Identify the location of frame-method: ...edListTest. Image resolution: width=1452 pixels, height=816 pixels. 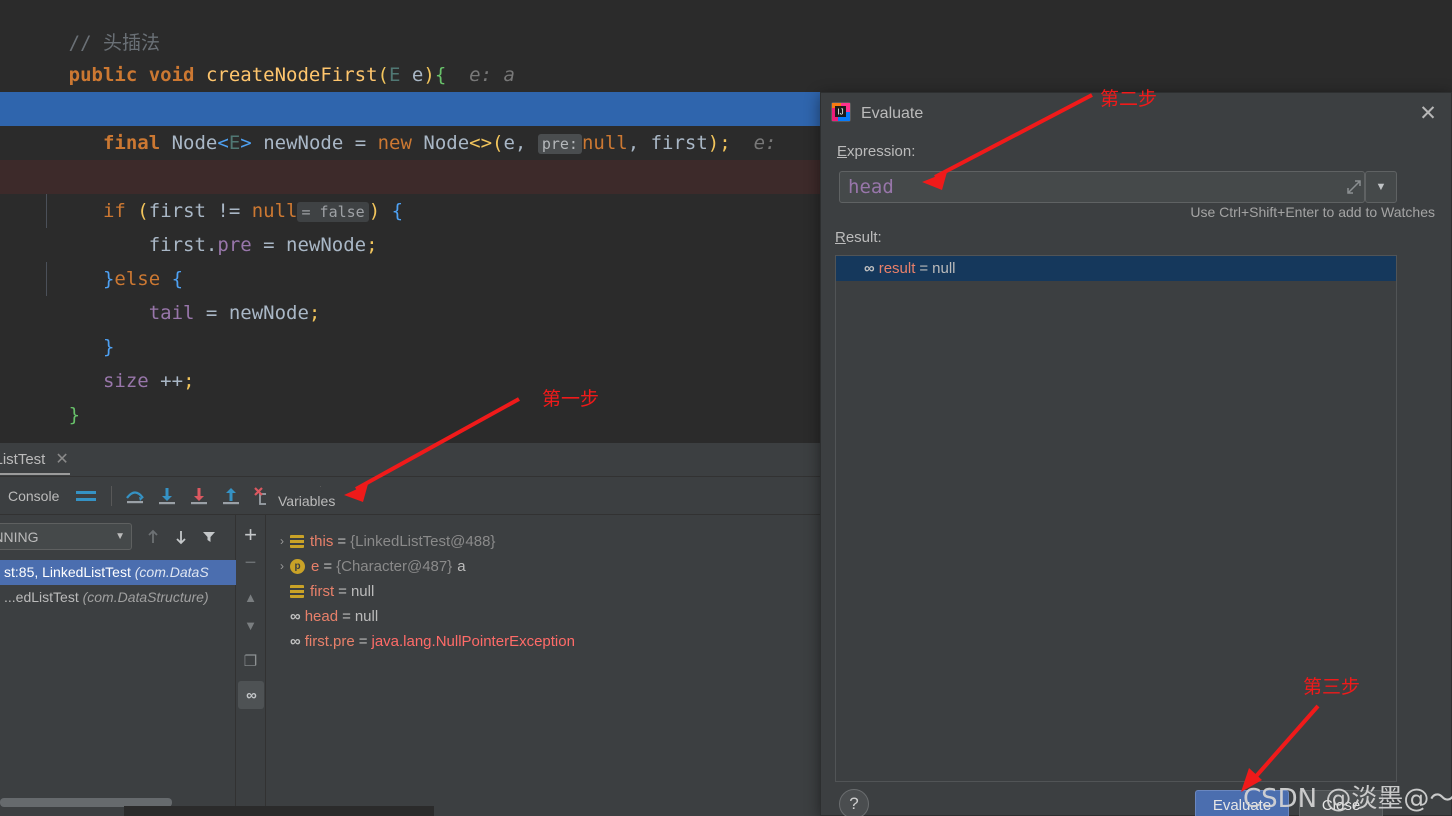
(41, 597).